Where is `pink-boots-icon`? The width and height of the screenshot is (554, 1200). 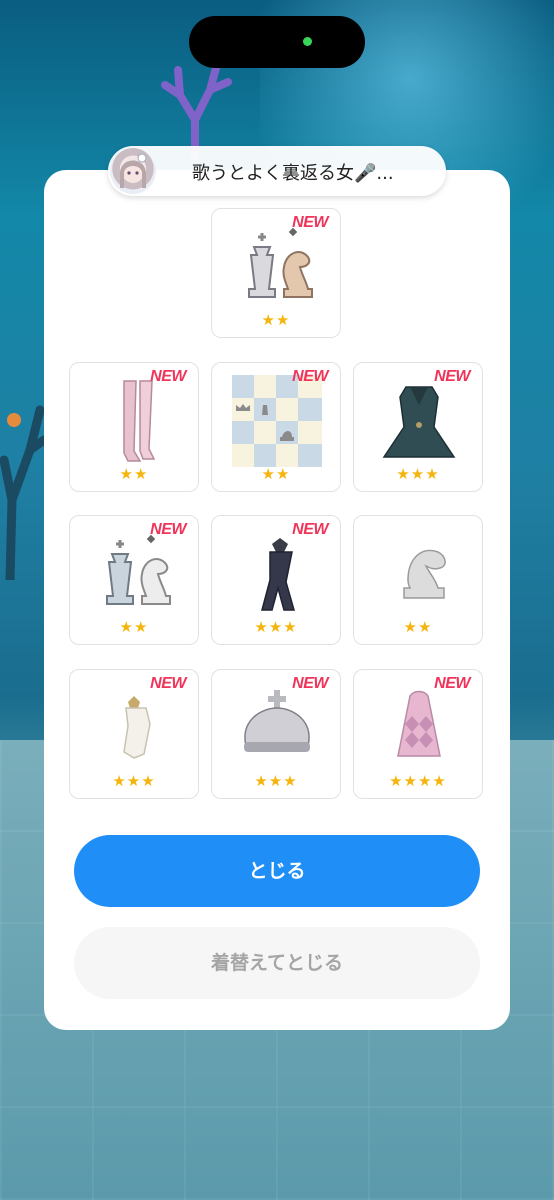
pink-boots-icon is located at coordinates (139, 421).